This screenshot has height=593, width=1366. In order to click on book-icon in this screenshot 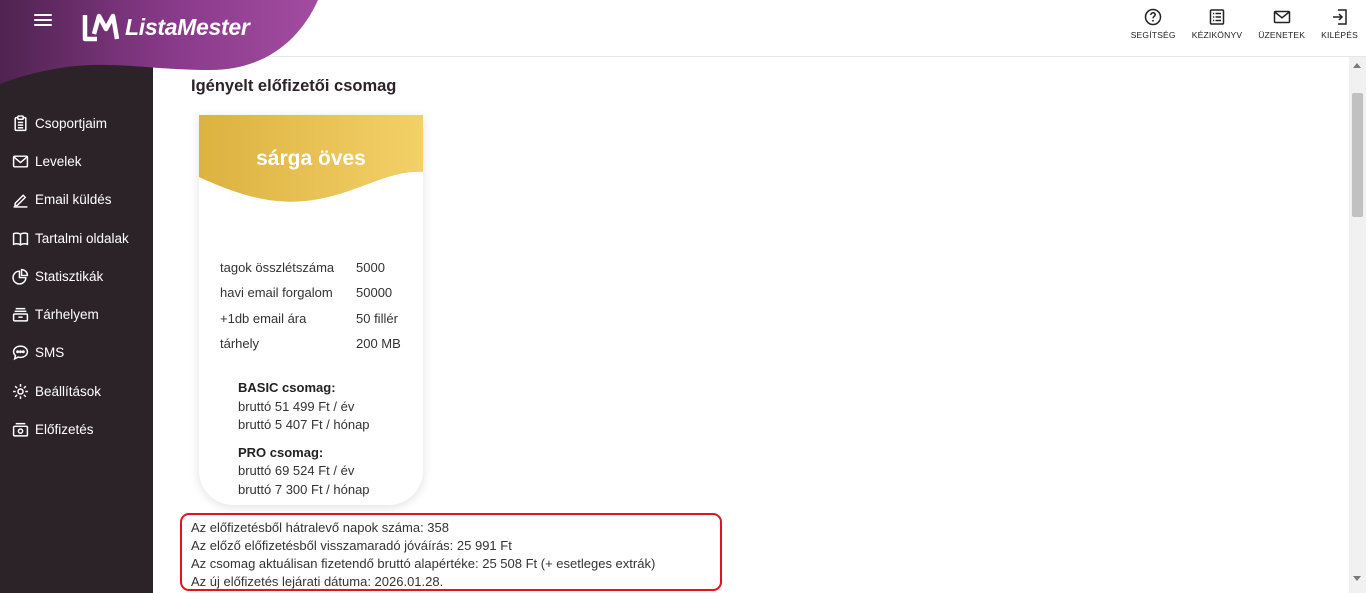, I will do `click(20, 238)`.